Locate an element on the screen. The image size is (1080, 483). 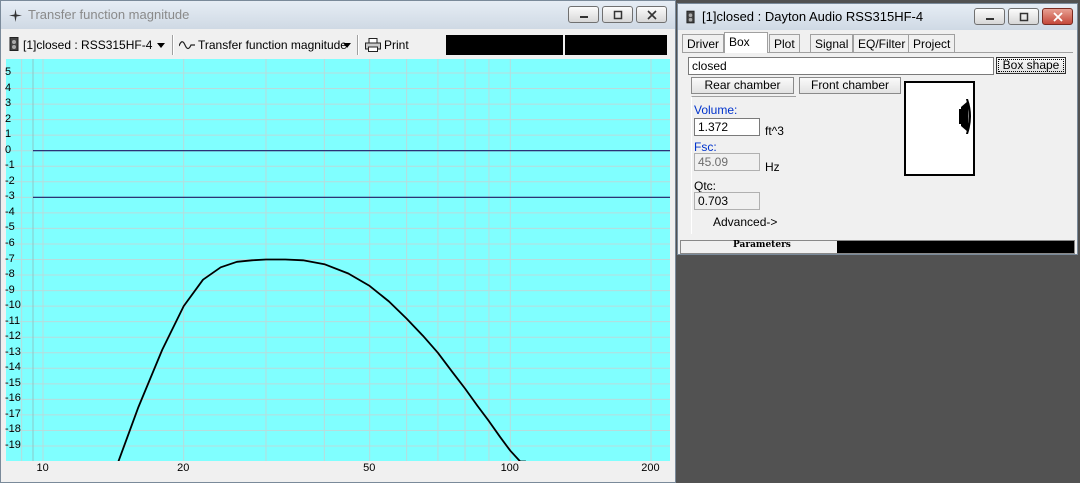
tab-eq-filter: EQ/Filter is located at coordinates (882, 43).